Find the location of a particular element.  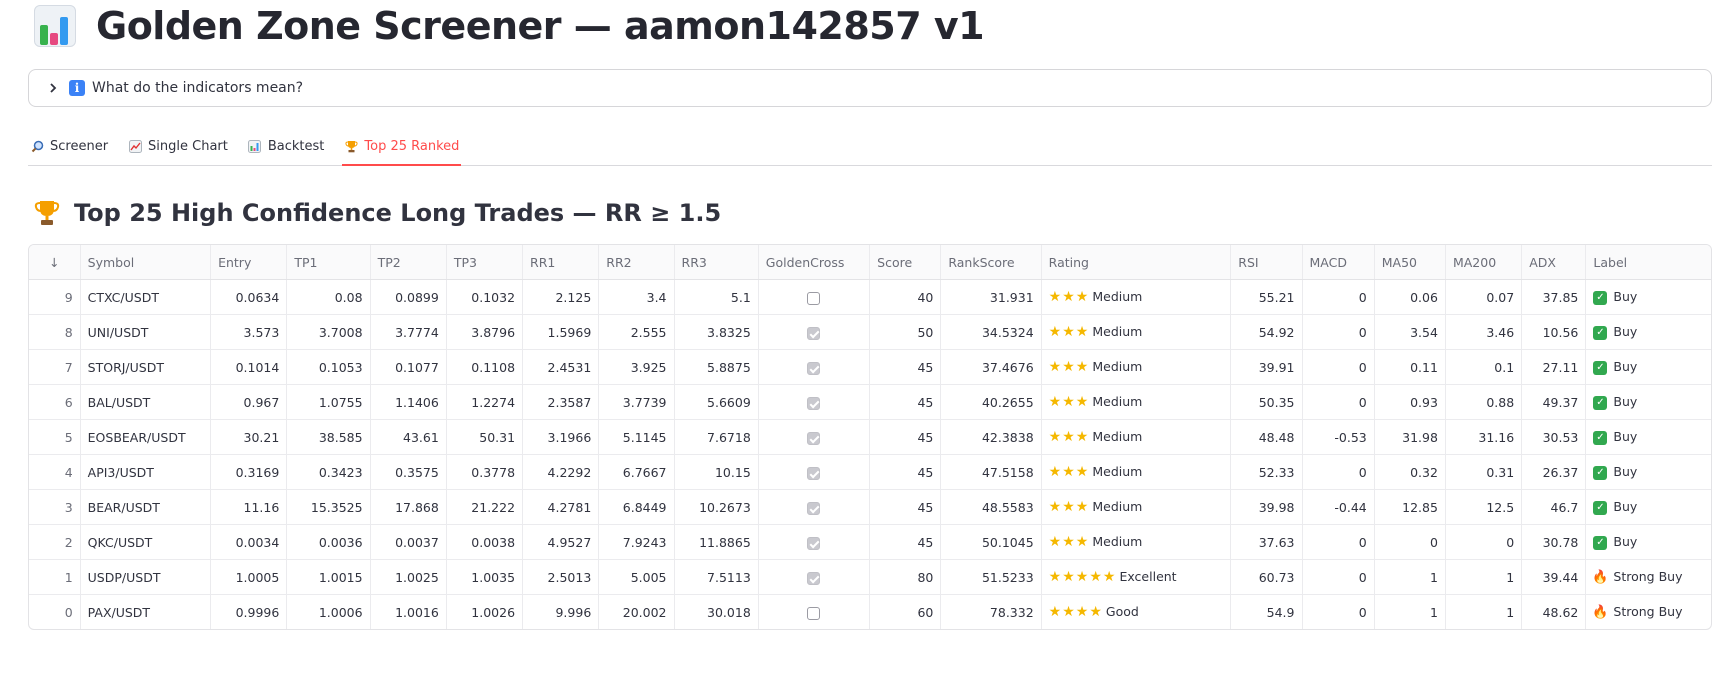

column-header: RSI is located at coordinates (1266, 262).